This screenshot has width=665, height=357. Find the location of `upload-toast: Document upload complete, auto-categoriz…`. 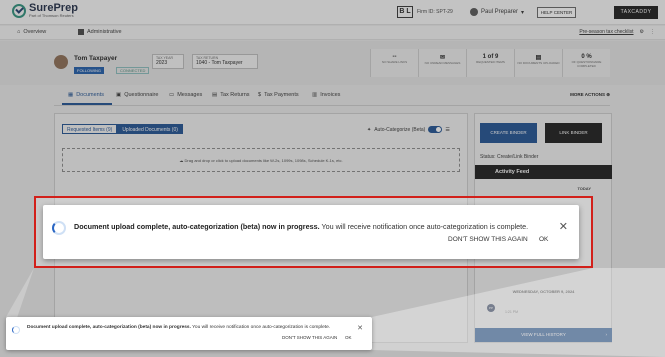

upload-toast: Document upload complete, auto-categoriz… is located at coordinates (189, 333).